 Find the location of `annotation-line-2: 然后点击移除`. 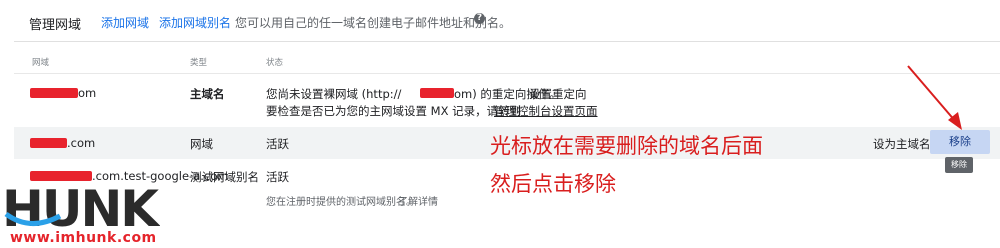

annotation-line-2: 然后点击移除 is located at coordinates (553, 184).